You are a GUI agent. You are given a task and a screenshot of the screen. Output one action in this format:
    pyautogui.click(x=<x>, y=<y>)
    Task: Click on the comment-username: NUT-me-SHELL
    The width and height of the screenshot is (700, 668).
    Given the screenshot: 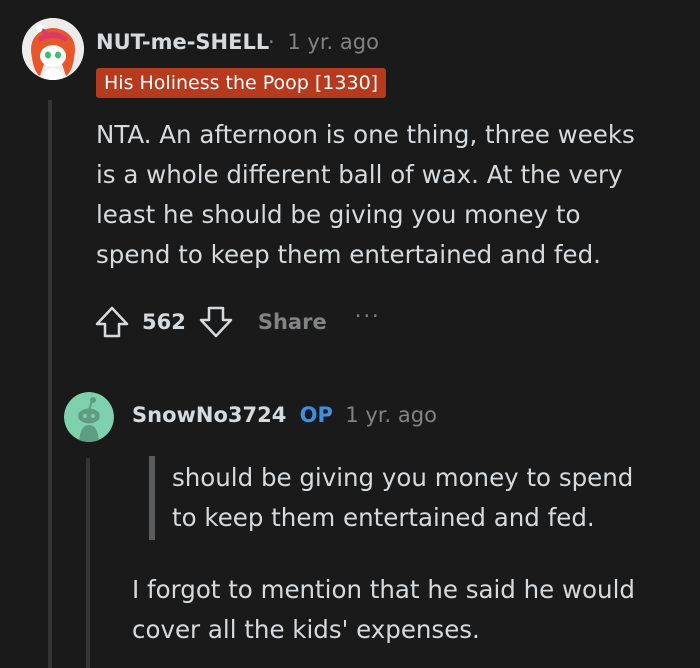 What is the action you would take?
    pyautogui.click(x=182, y=42)
    